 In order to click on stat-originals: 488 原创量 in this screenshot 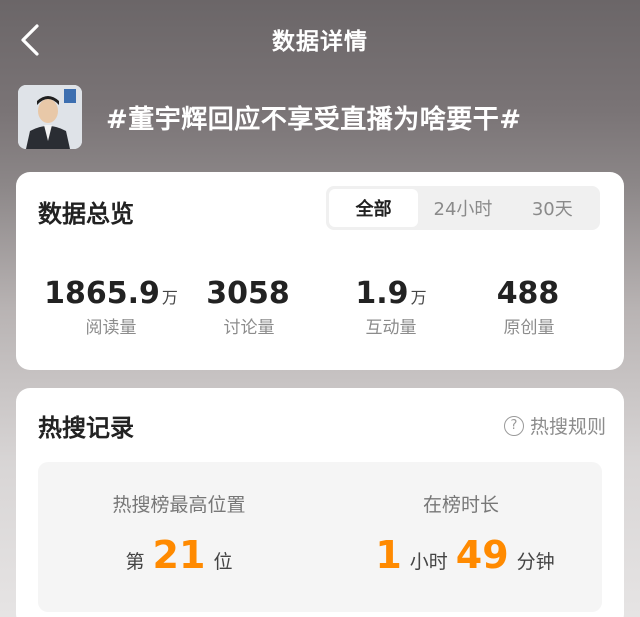, I will do `click(529, 307)`.